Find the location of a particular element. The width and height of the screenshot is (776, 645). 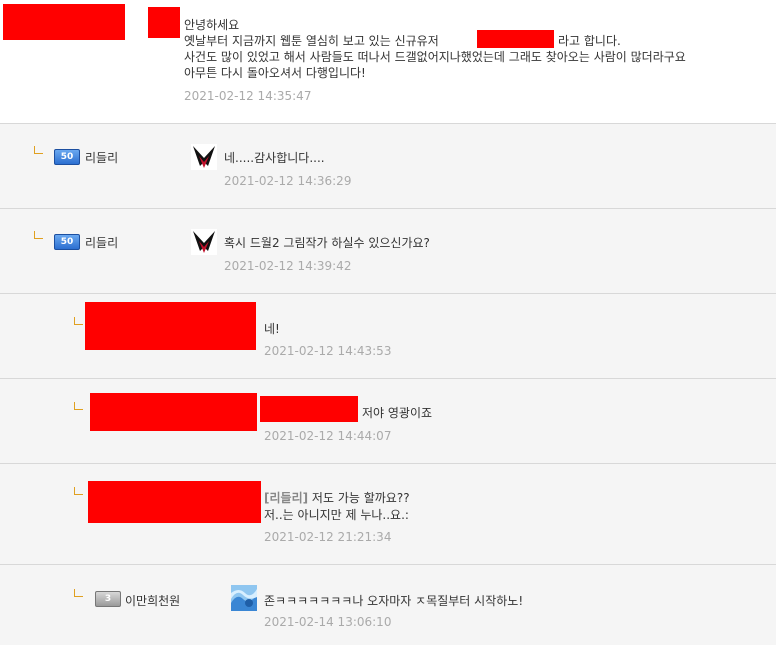

post-line-1: 안녕하세요 is located at coordinates (212, 25).